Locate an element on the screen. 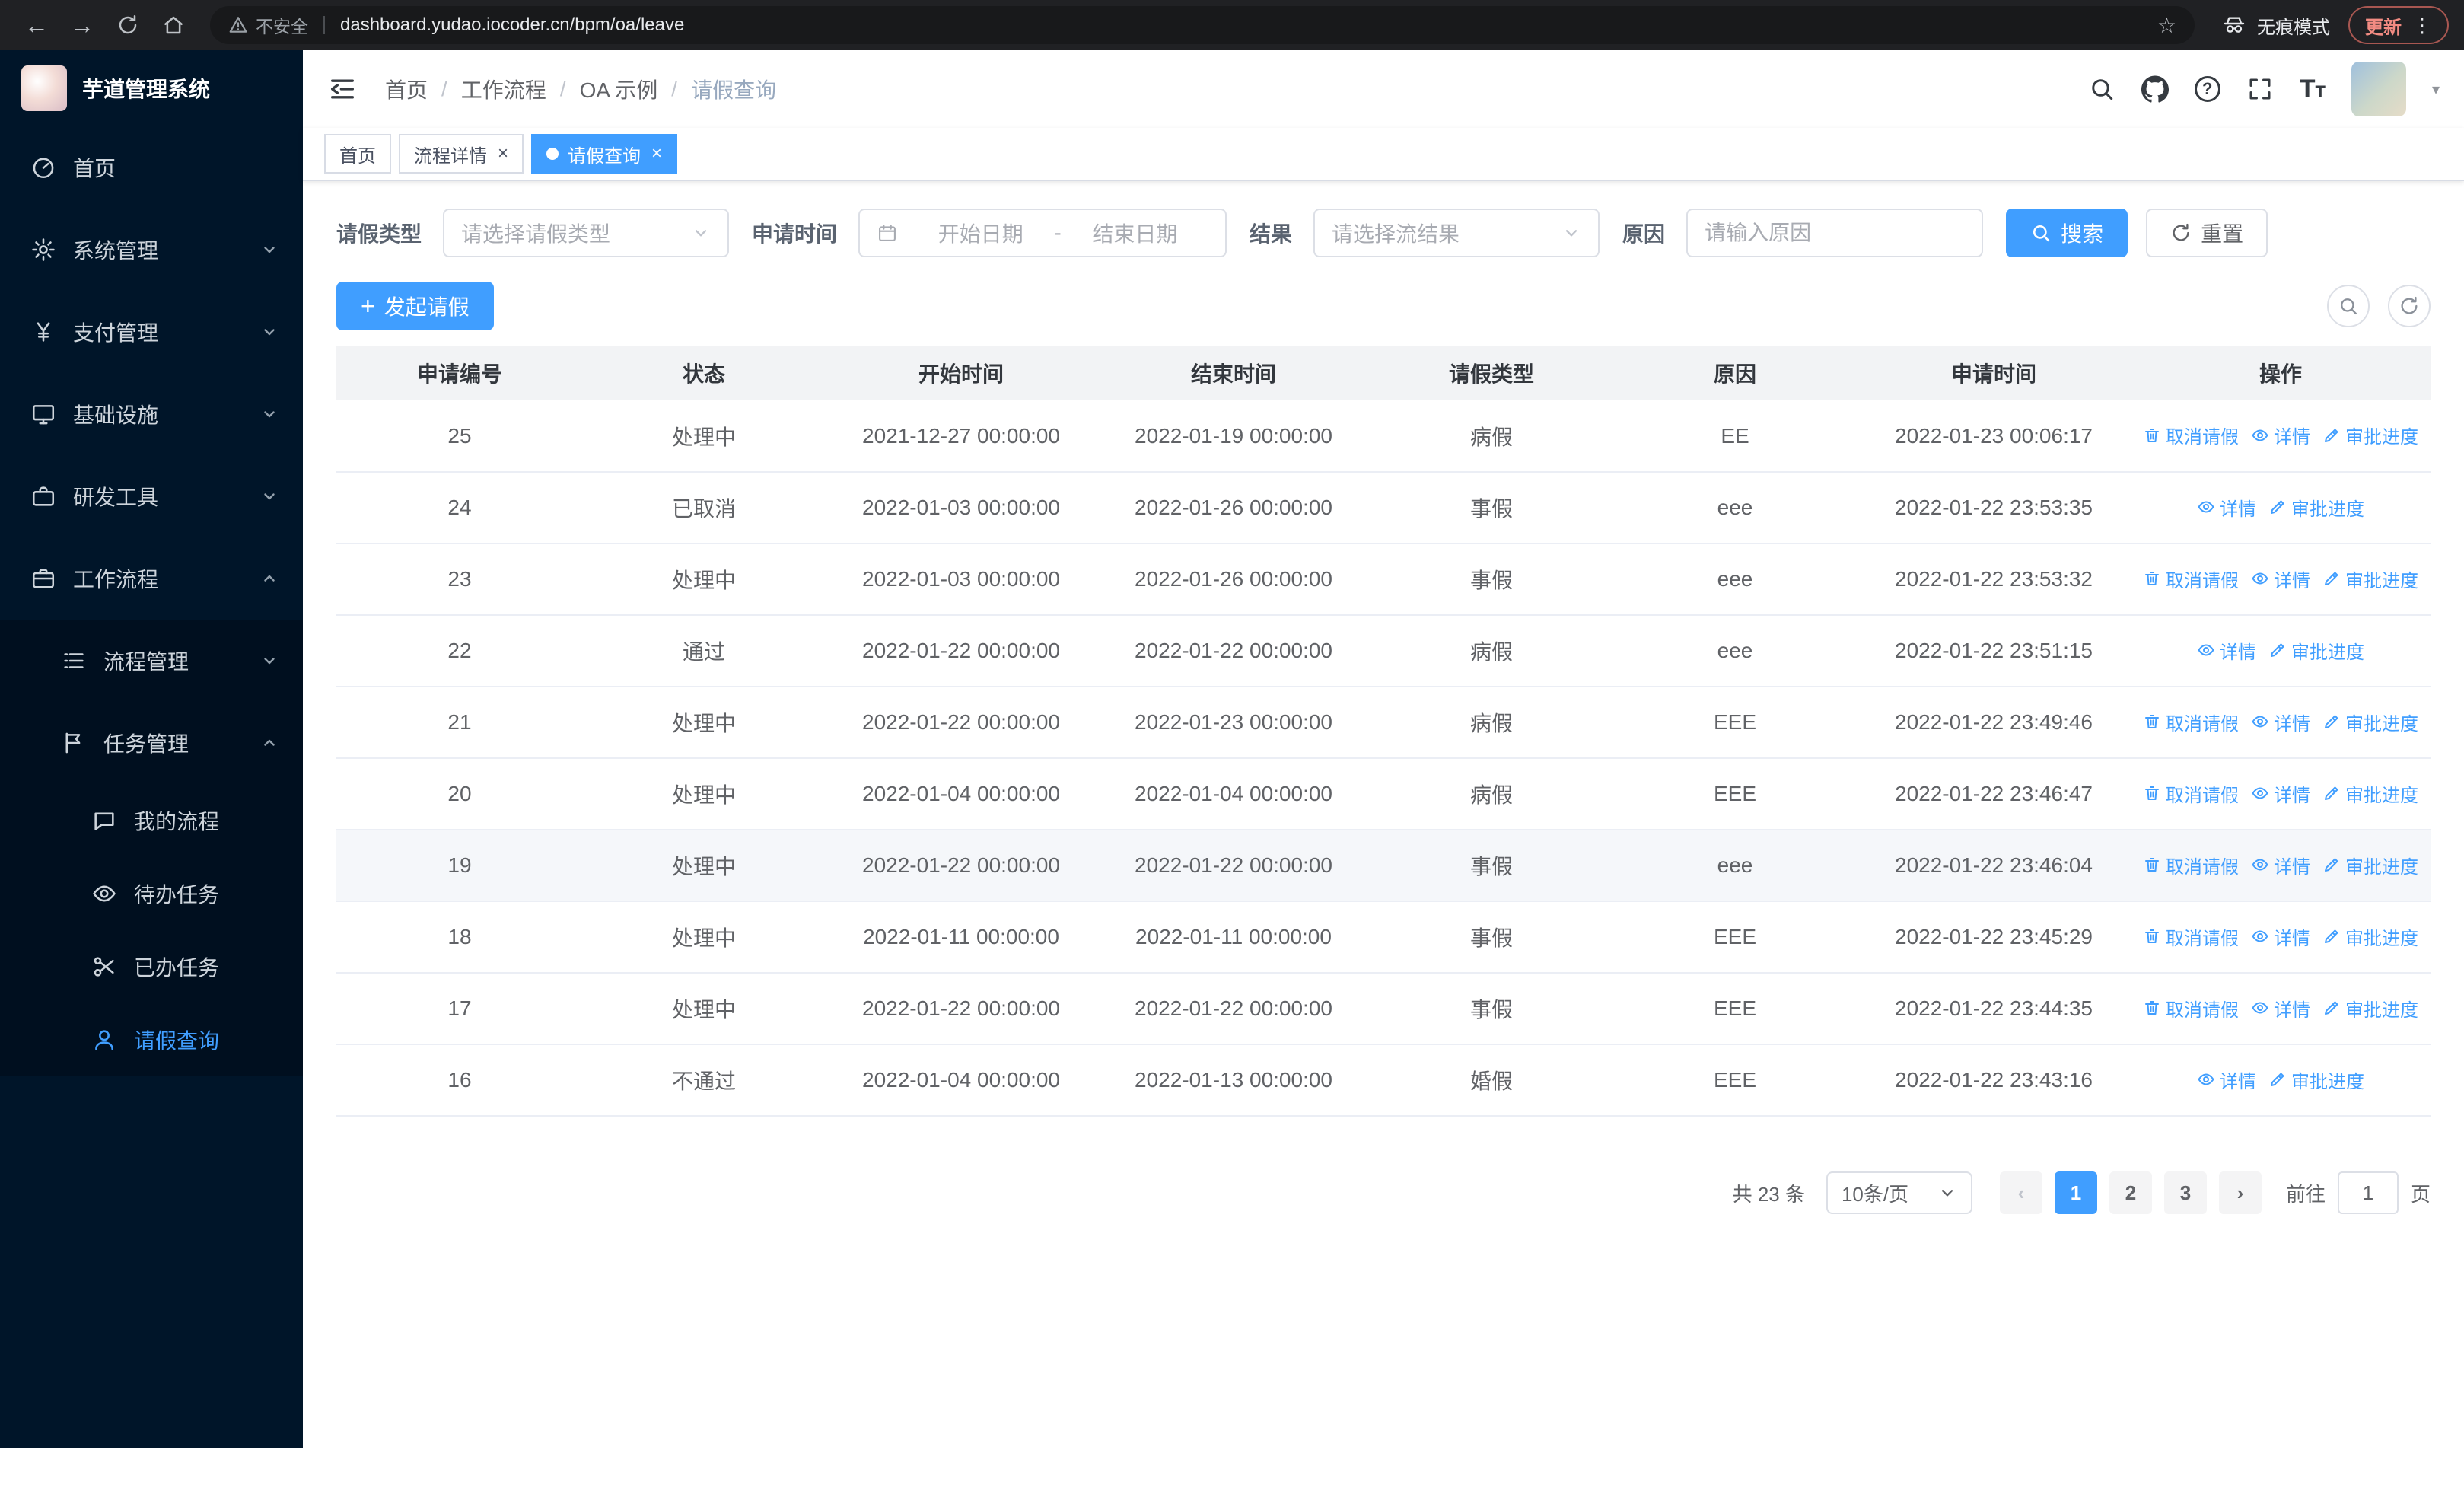 The height and width of the screenshot is (1495, 2464). sidebar-item-devtools: 研发工具 is located at coordinates (151, 496).